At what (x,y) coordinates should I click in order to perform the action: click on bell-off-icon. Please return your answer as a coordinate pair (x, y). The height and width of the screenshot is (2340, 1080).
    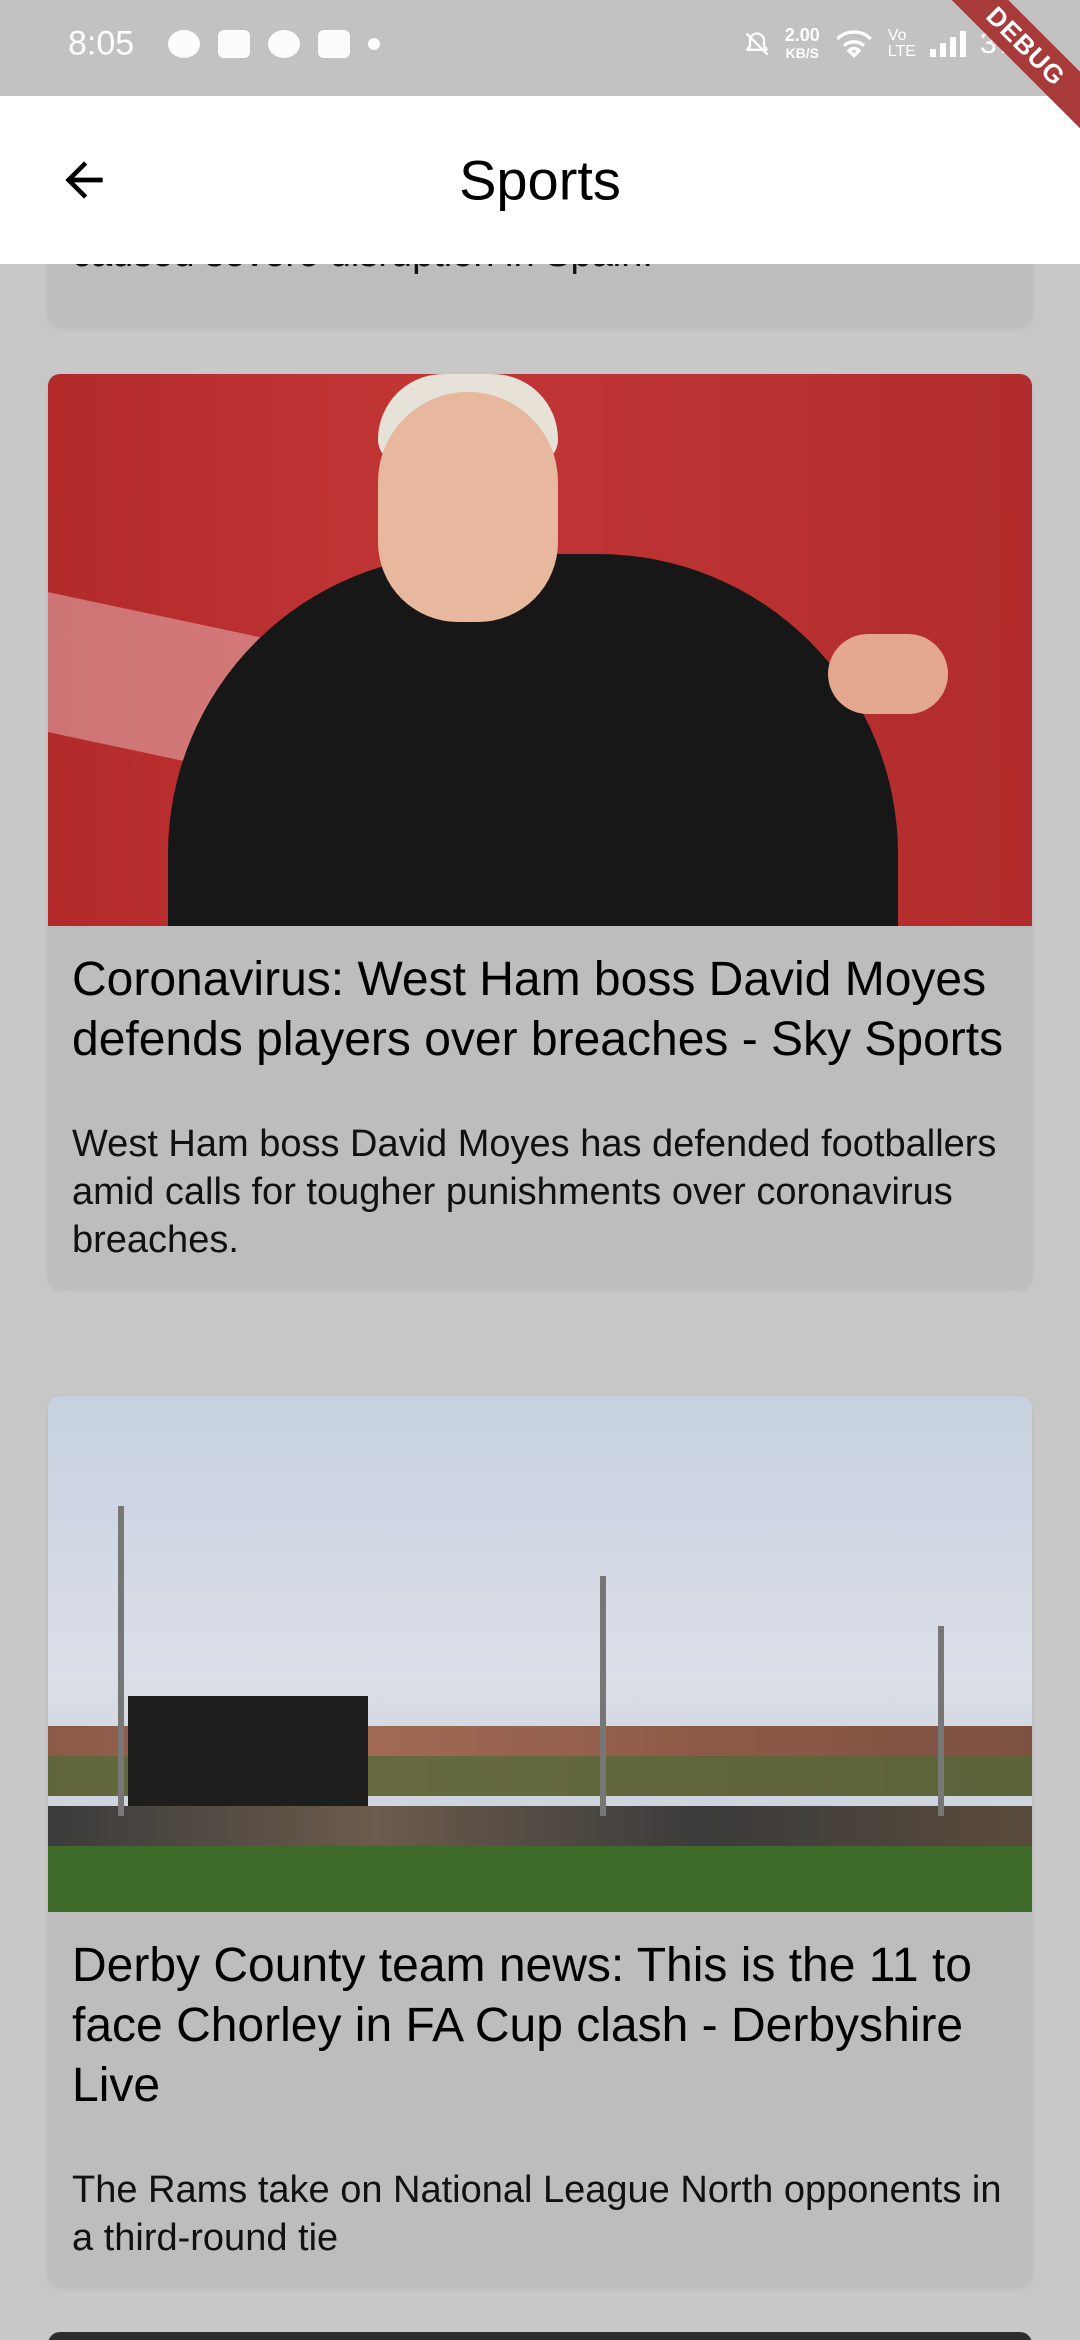
    Looking at the image, I should click on (757, 44).